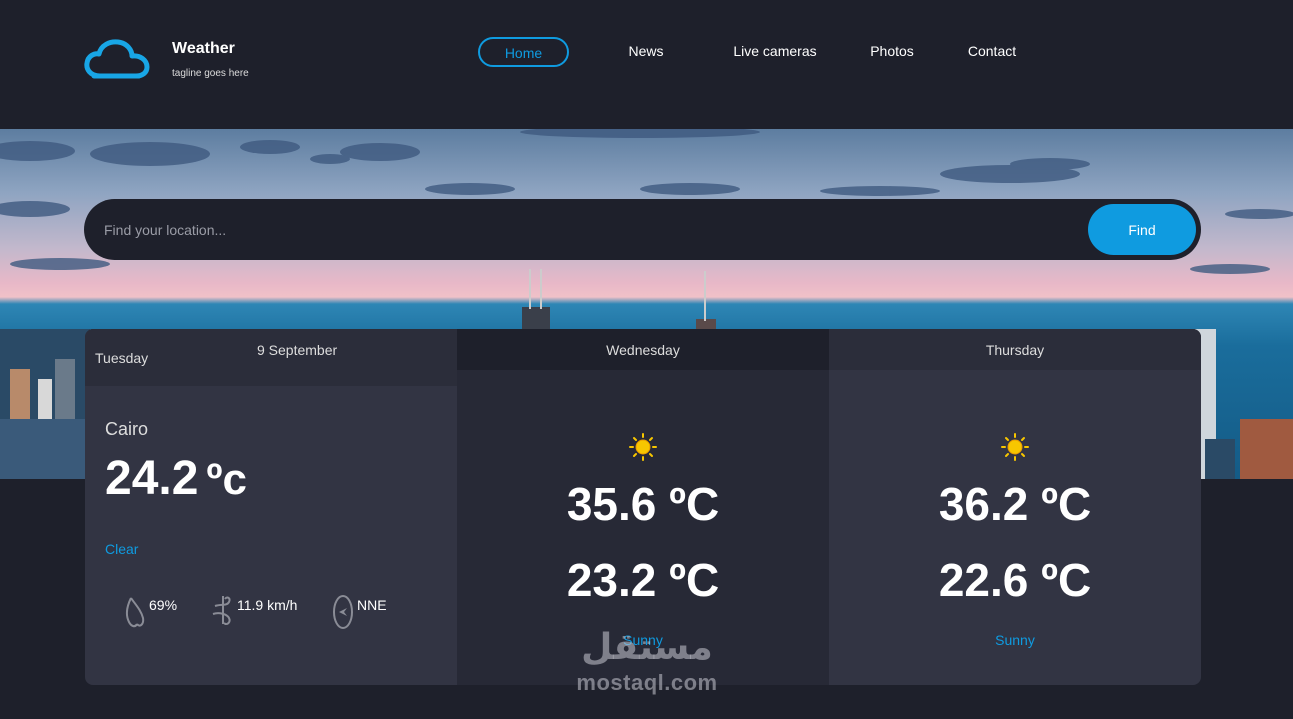 Image resolution: width=1293 pixels, height=719 pixels. I want to click on wind-direction-value: NNE, so click(372, 605).